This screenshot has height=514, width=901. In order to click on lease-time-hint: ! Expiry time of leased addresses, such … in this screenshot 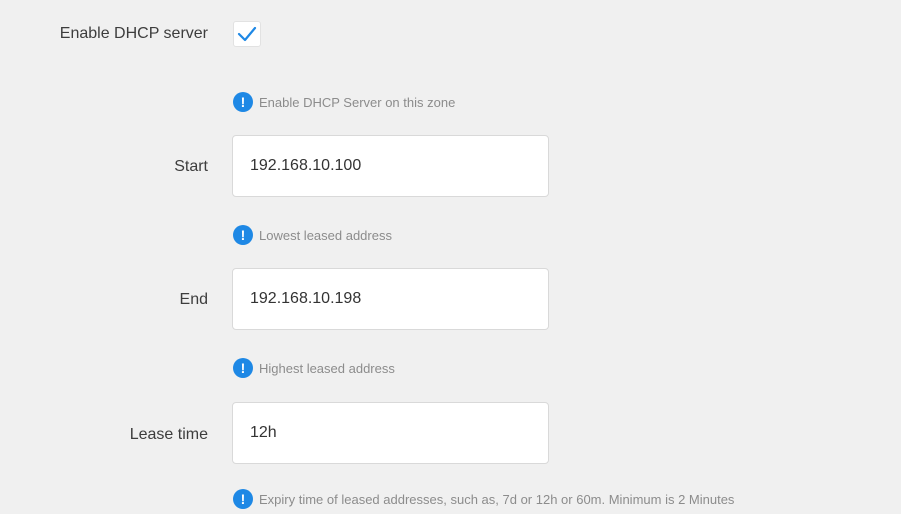, I will do `click(483, 499)`.